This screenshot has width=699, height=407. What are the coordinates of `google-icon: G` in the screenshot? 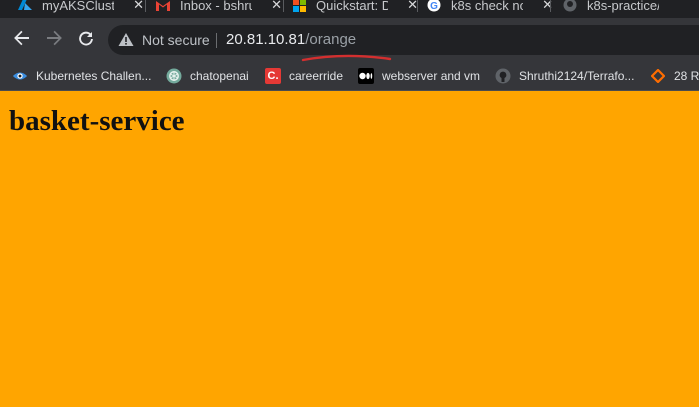 It's located at (434, 6).